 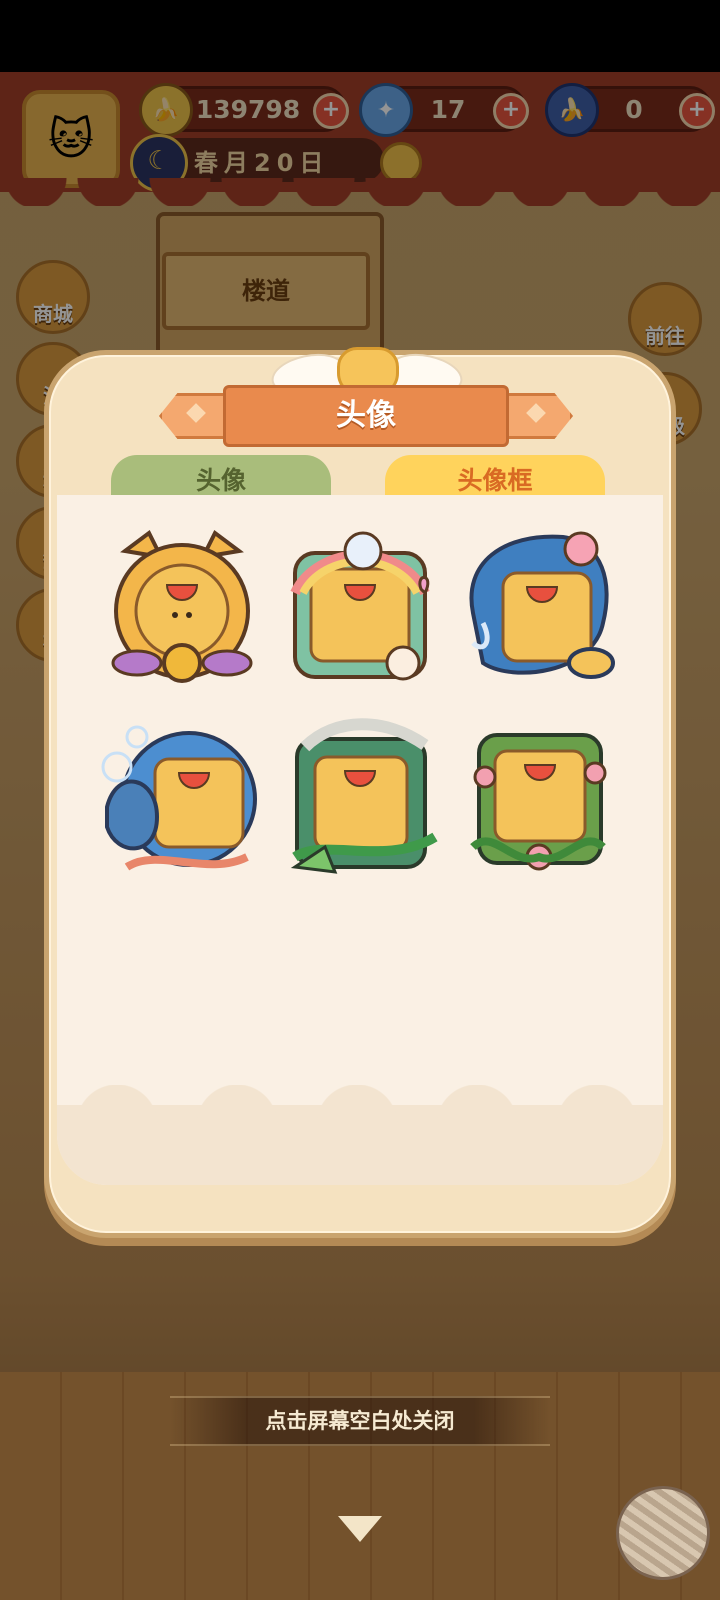 I want to click on status-bar, so click(x=360, y=36).